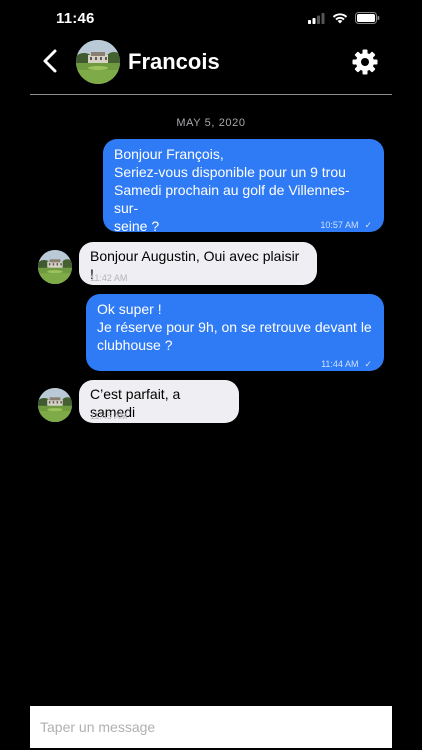  Describe the element at coordinates (211, 94) in the screenshot. I see `header-divider` at that location.